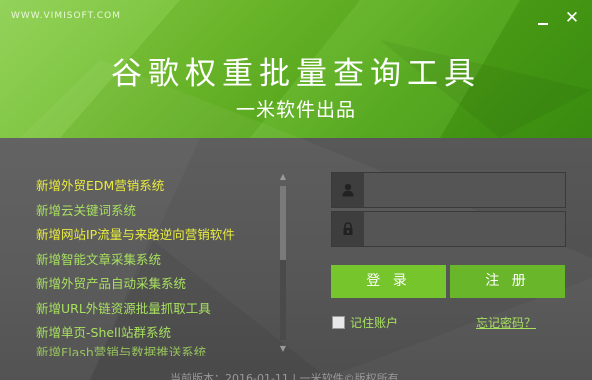 The image size is (592, 380). What do you see at coordinates (448, 190) in the screenshot?
I see `username-field` at bounding box center [448, 190].